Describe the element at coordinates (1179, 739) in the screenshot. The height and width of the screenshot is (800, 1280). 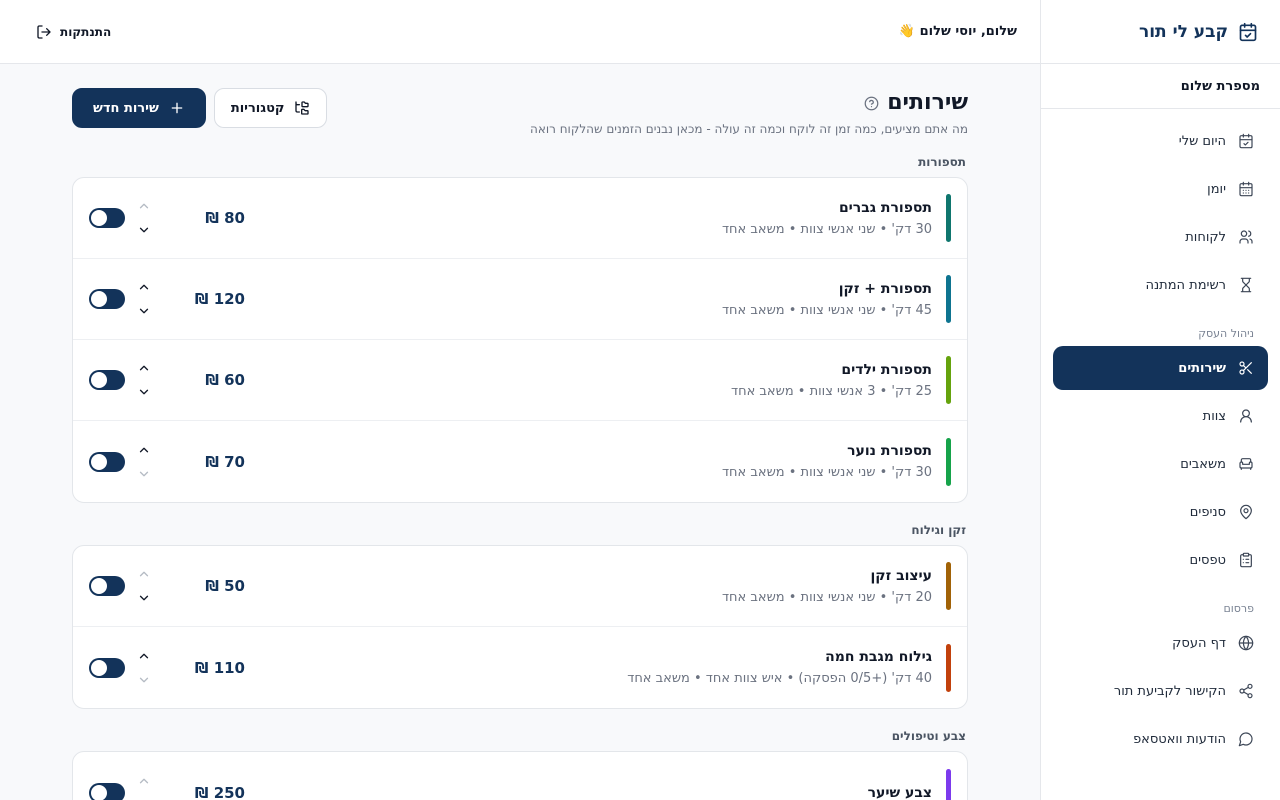
I see `sidebar-item-label: הודעות וואטסאפ` at that location.